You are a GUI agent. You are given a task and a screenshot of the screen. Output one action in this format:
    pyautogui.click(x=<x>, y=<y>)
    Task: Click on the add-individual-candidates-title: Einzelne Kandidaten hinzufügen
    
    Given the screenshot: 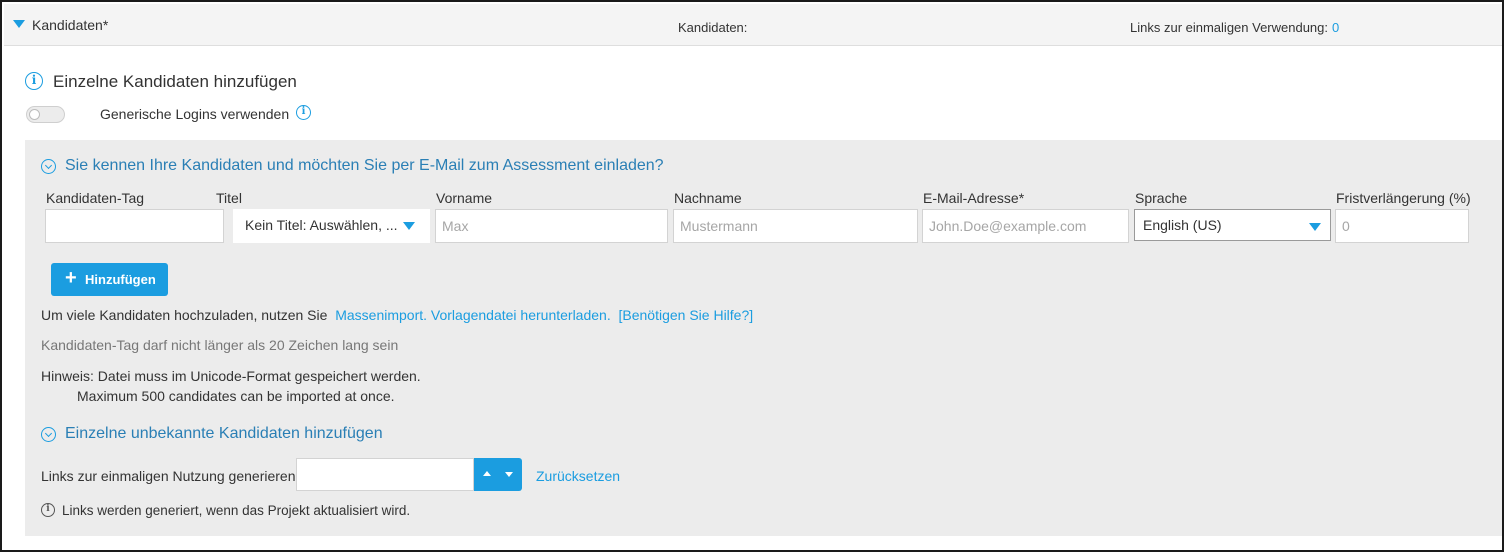 What is the action you would take?
    pyautogui.click(x=175, y=81)
    